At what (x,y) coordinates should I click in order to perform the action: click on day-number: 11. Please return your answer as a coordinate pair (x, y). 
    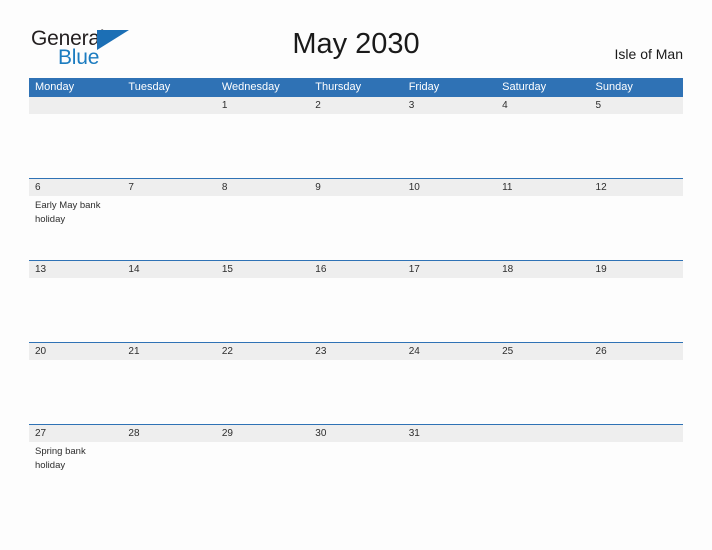
    Looking at the image, I should click on (507, 187).